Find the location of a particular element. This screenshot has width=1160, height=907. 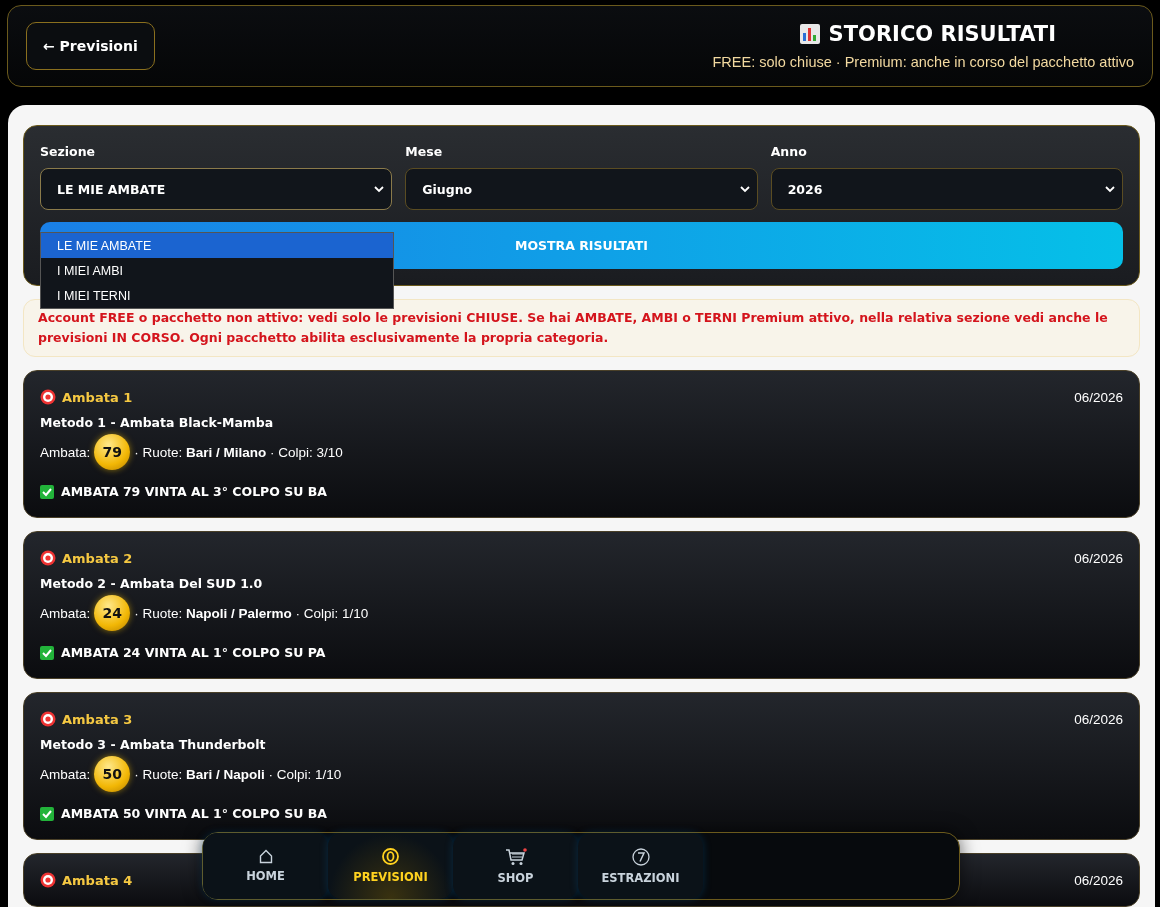

number-ball: 79 is located at coordinates (112, 452).